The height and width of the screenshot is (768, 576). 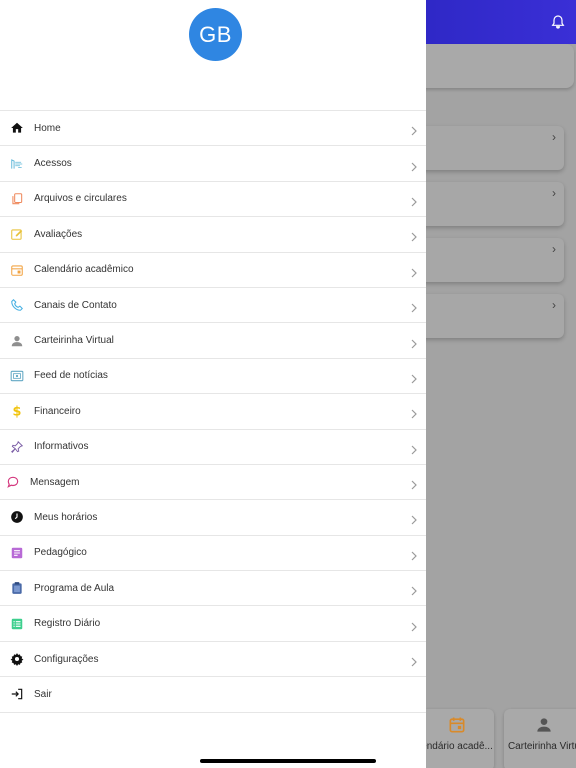 What do you see at coordinates (17, 199) in the screenshot?
I see `files-icon` at bounding box center [17, 199].